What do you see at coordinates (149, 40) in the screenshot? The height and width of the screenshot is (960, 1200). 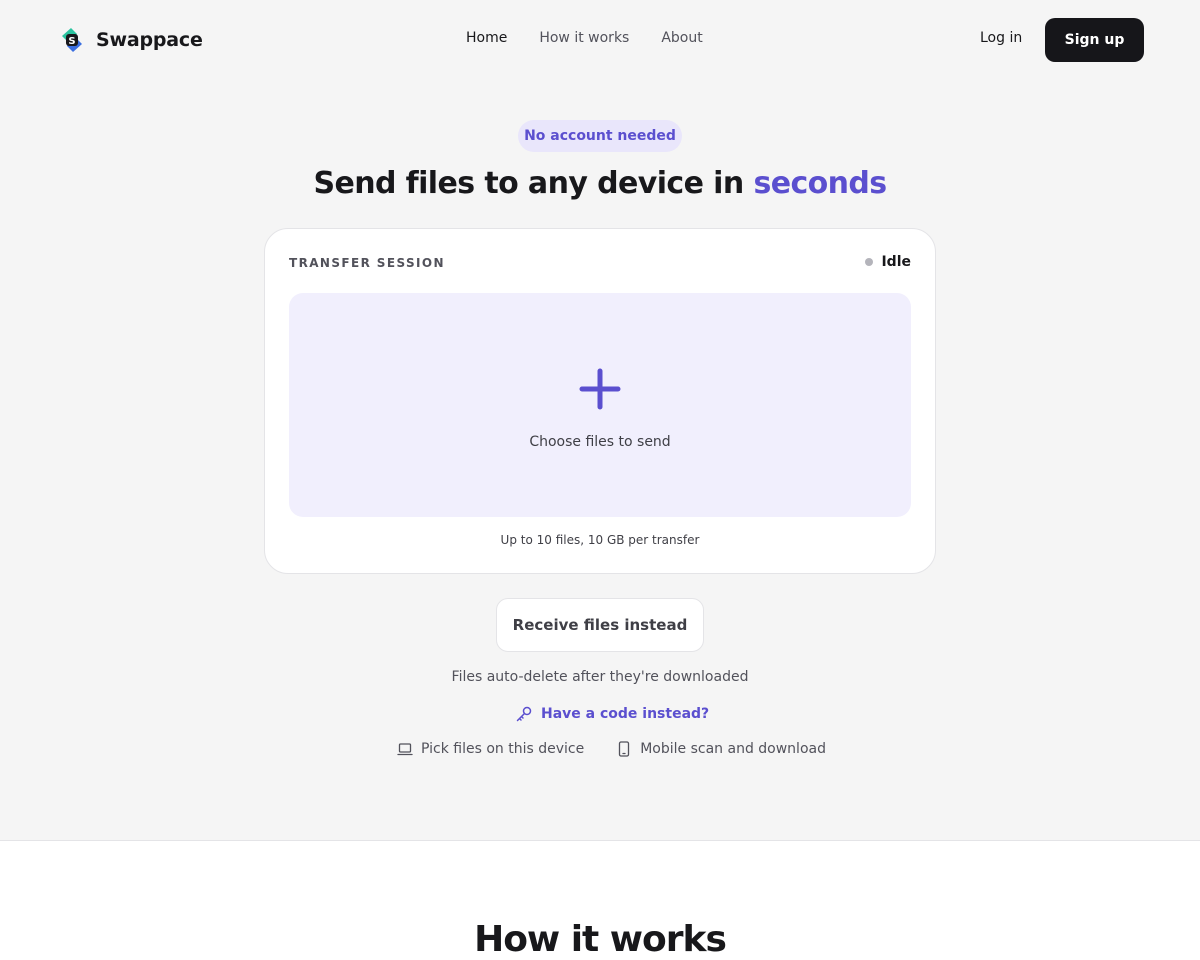 I see `brand-name: Swappace` at bounding box center [149, 40].